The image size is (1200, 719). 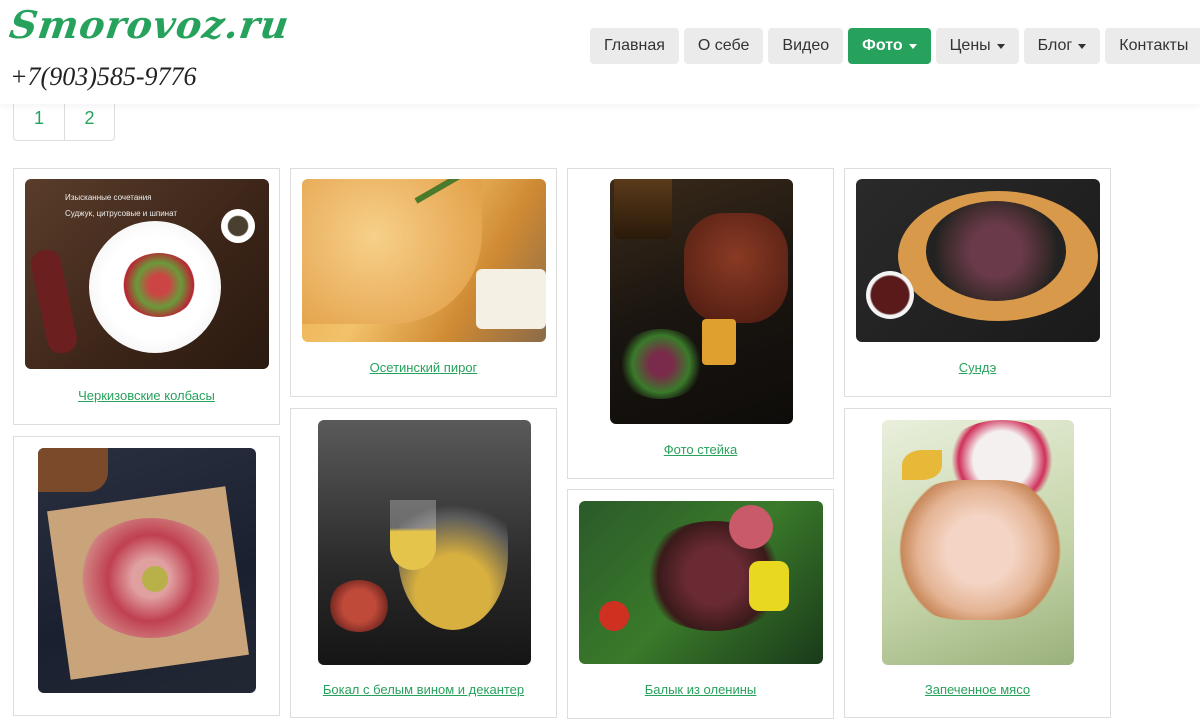 I want to click on gallery-caption: Запеченное мясо, so click(x=977, y=689).